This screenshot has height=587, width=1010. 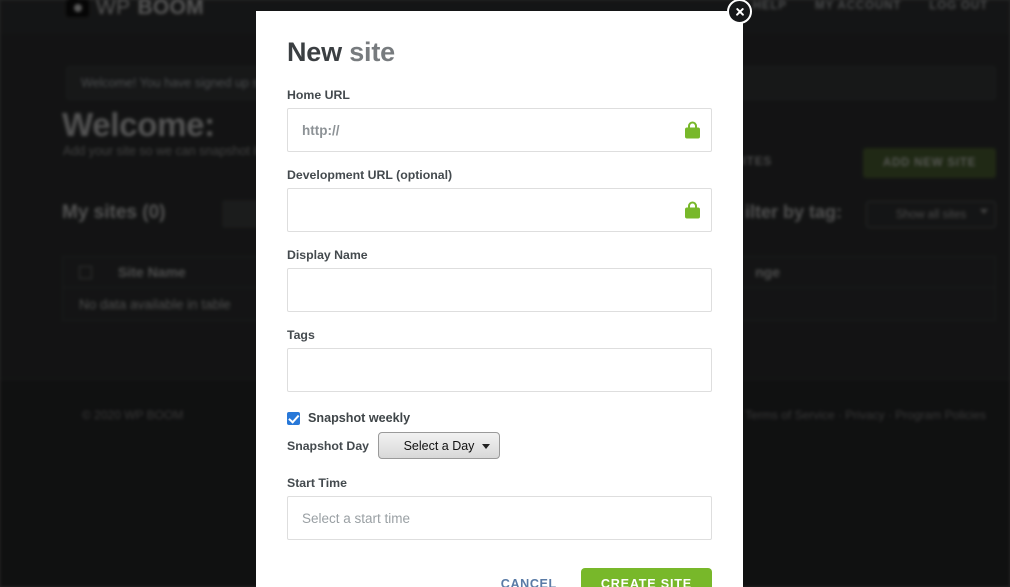 What do you see at coordinates (739, 12) in the screenshot?
I see `close-icon` at bounding box center [739, 12].